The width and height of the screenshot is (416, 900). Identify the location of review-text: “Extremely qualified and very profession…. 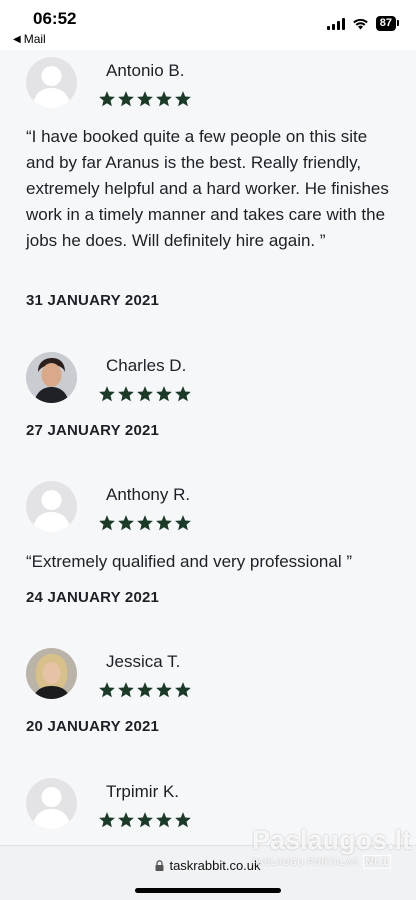
(189, 561).